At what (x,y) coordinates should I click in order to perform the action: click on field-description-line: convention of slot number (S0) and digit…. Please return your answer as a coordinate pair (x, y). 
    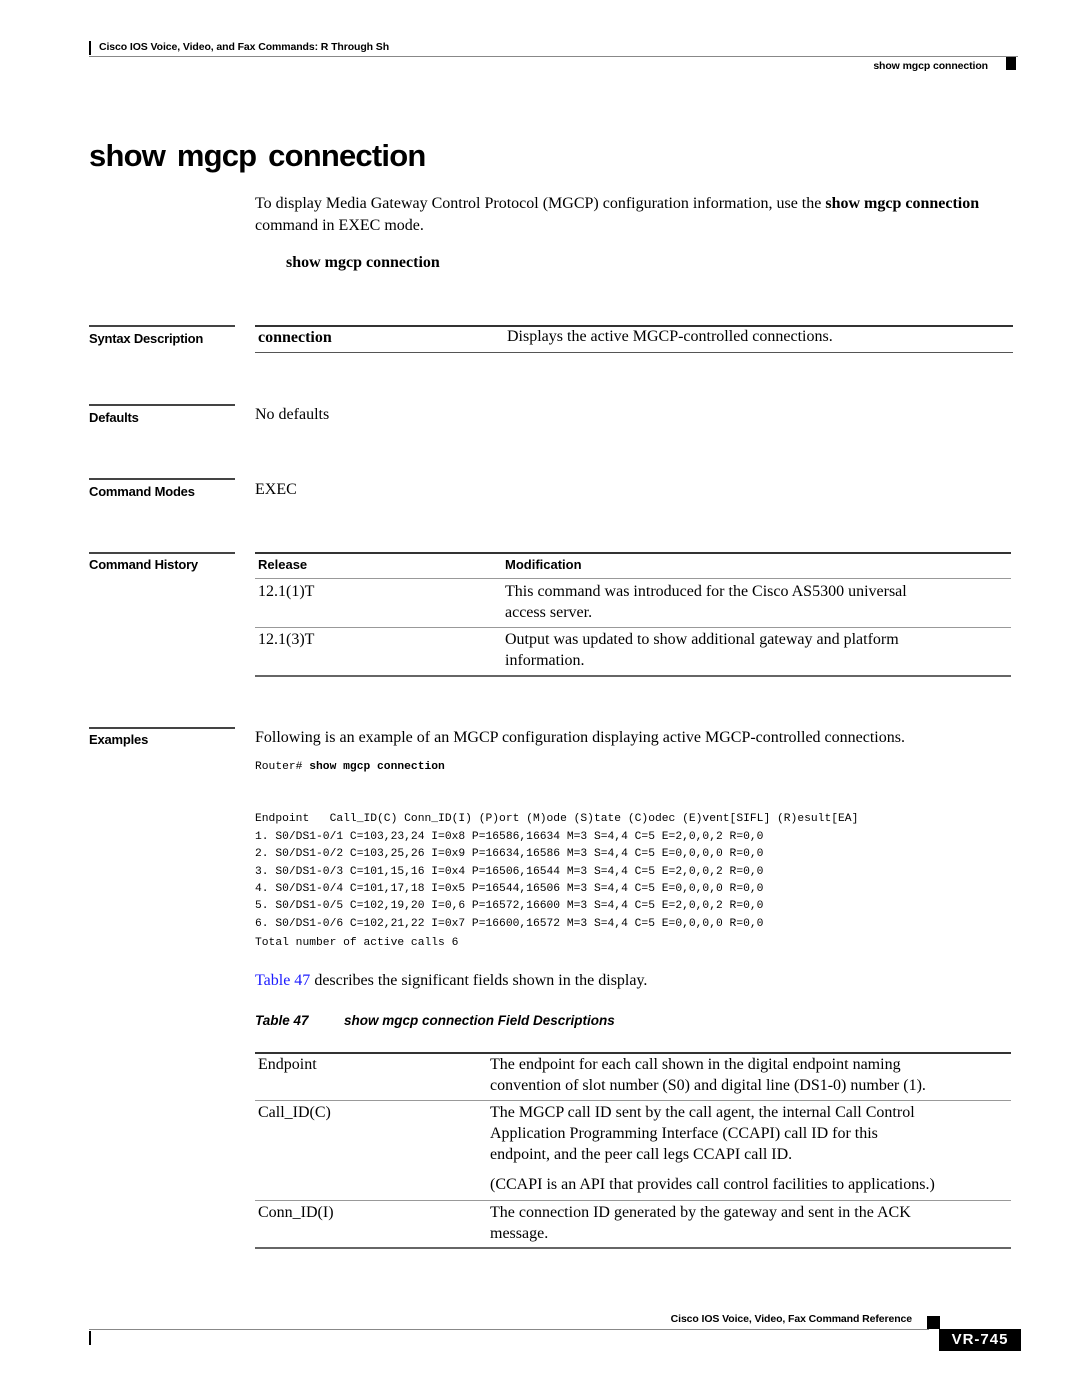
    Looking at the image, I should click on (708, 1085).